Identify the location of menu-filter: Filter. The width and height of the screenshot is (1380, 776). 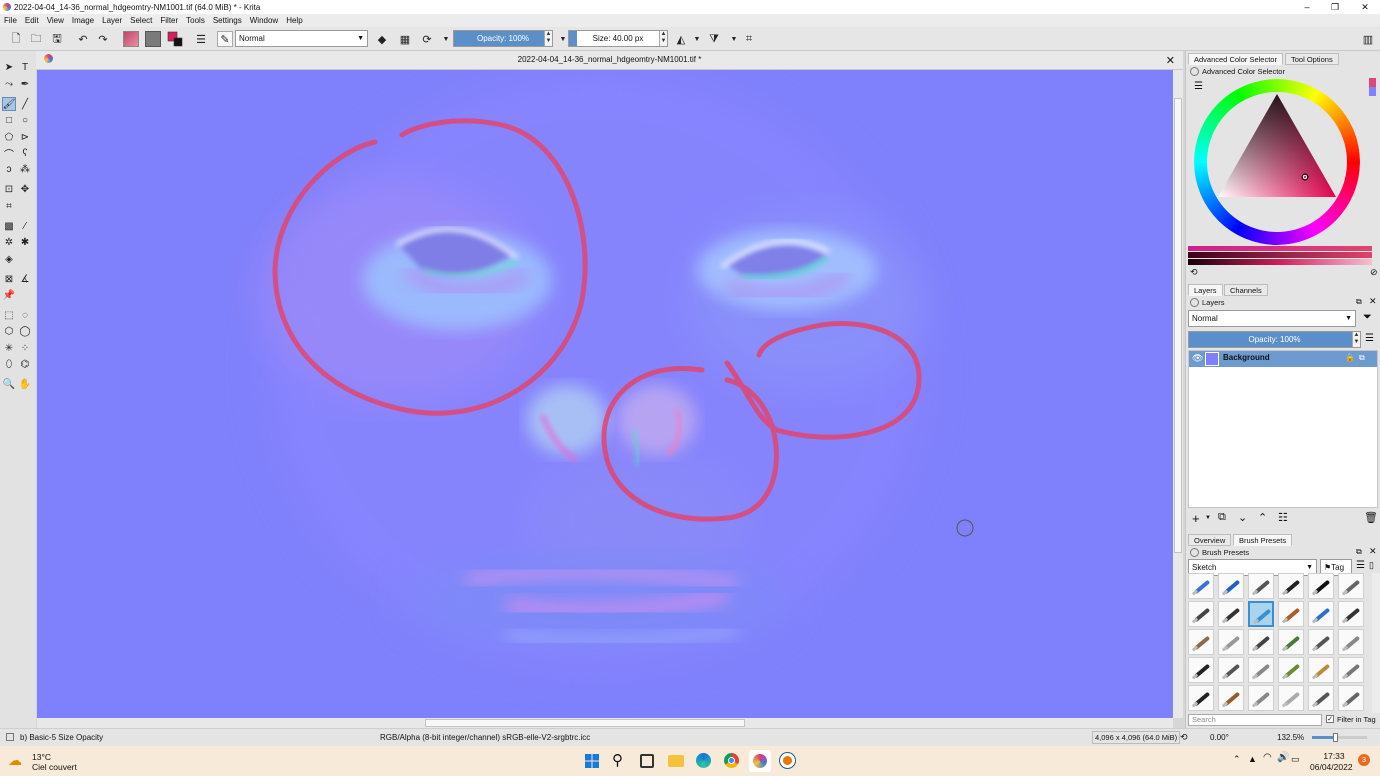
(169, 20).